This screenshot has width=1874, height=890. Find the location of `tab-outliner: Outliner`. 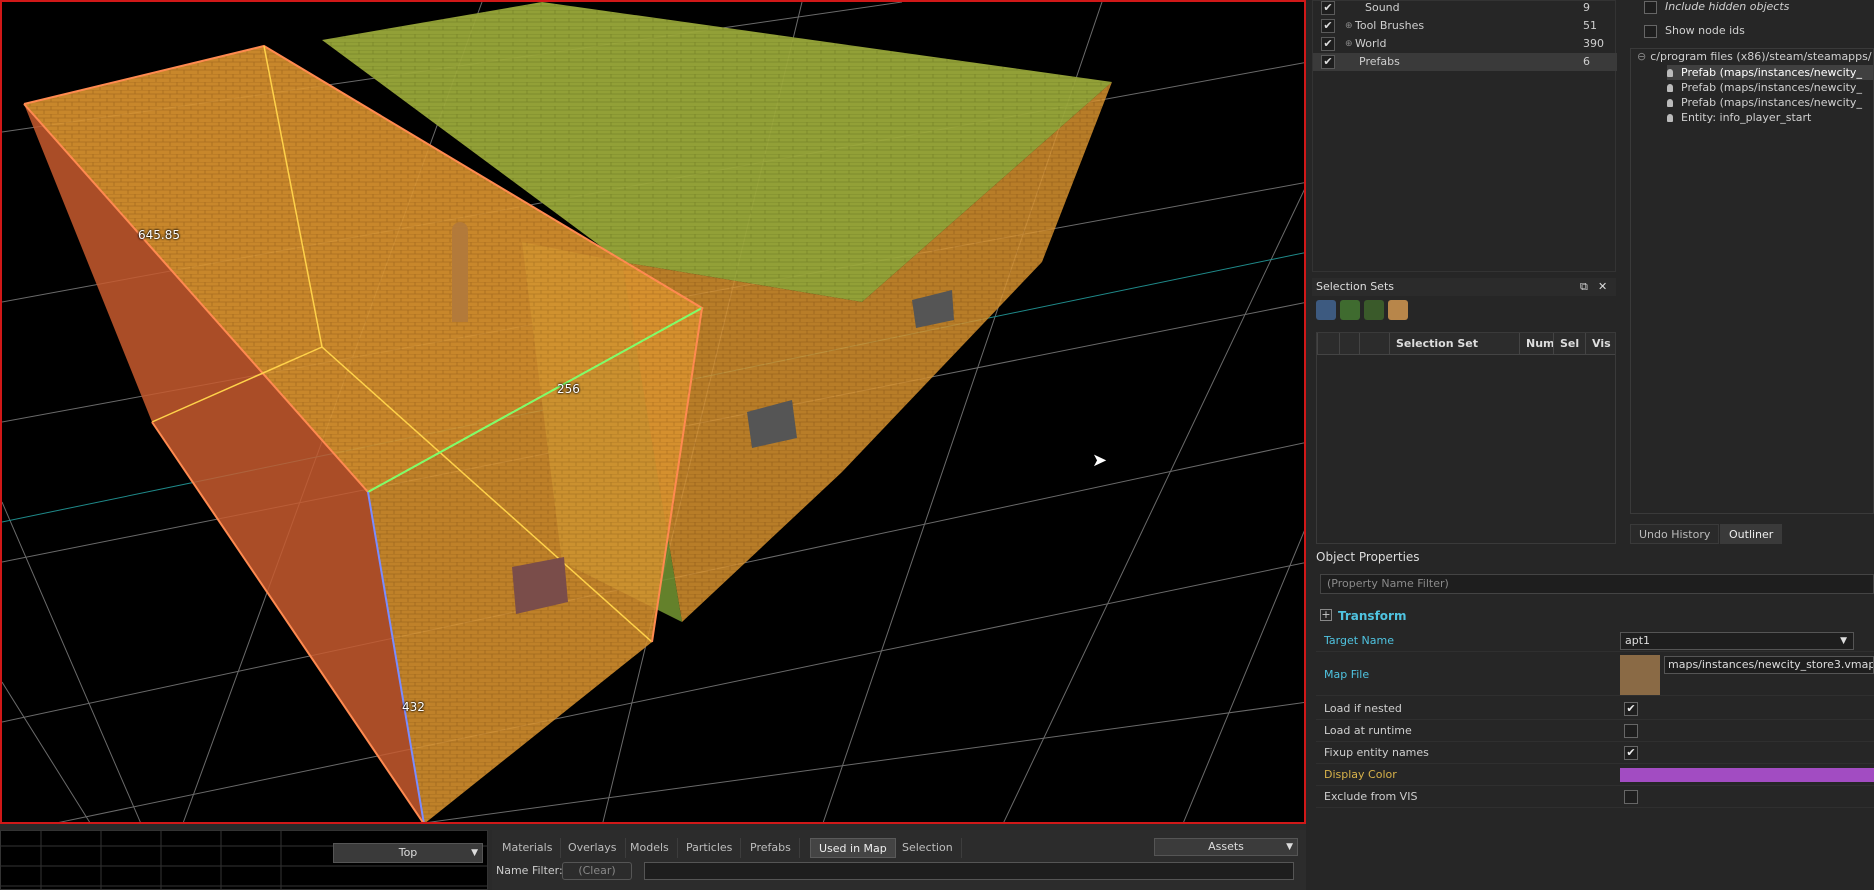

tab-outliner: Outliner is located at coordinates (1751, 534).